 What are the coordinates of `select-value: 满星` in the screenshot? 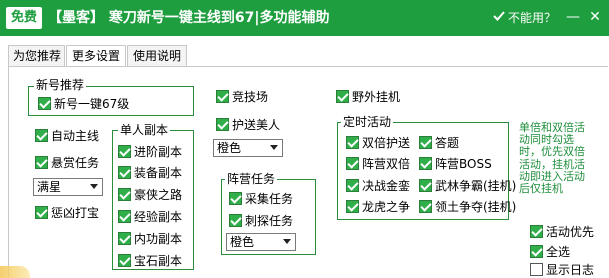 It's located at (49, 187).